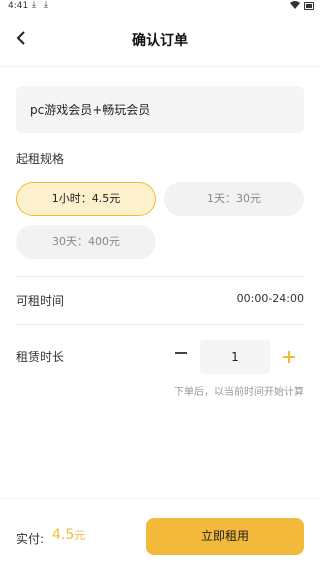 The height and width of the screenshot is (569, 320). I want to click on duration-value: 1, so click(235, 357).